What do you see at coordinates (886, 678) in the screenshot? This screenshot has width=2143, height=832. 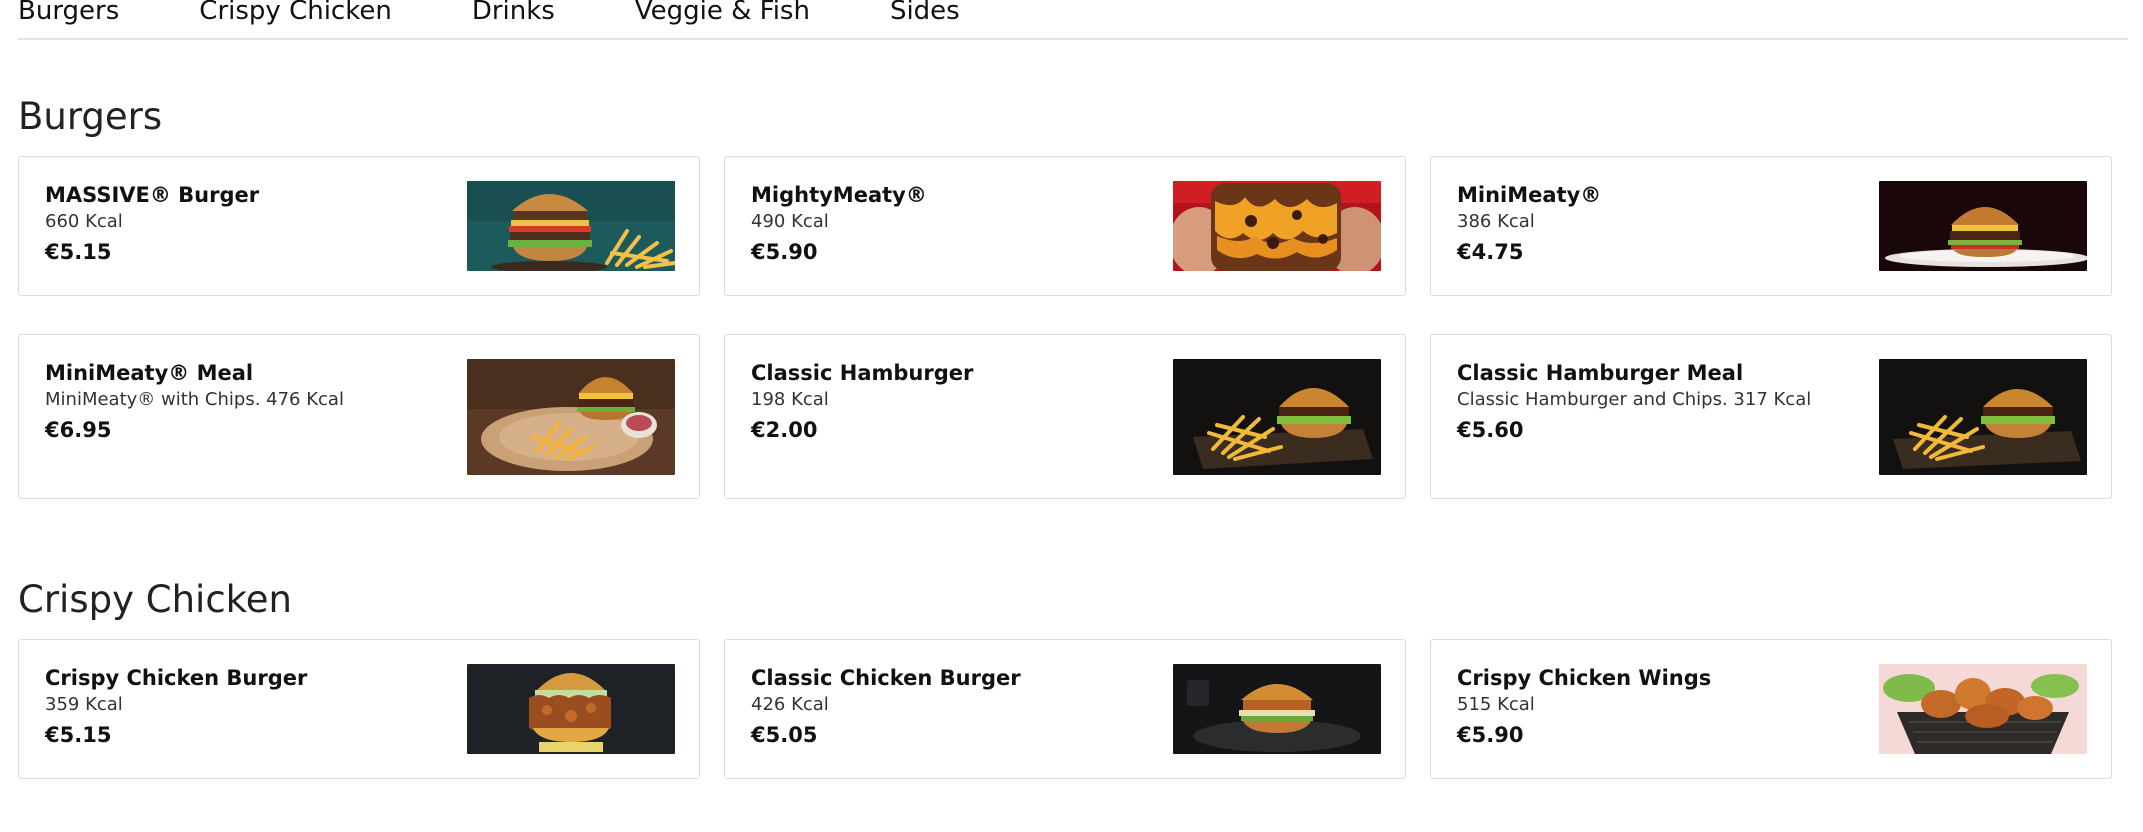 I see `product-name: Classic Chicken Burger` at bounding box center [886, 678].